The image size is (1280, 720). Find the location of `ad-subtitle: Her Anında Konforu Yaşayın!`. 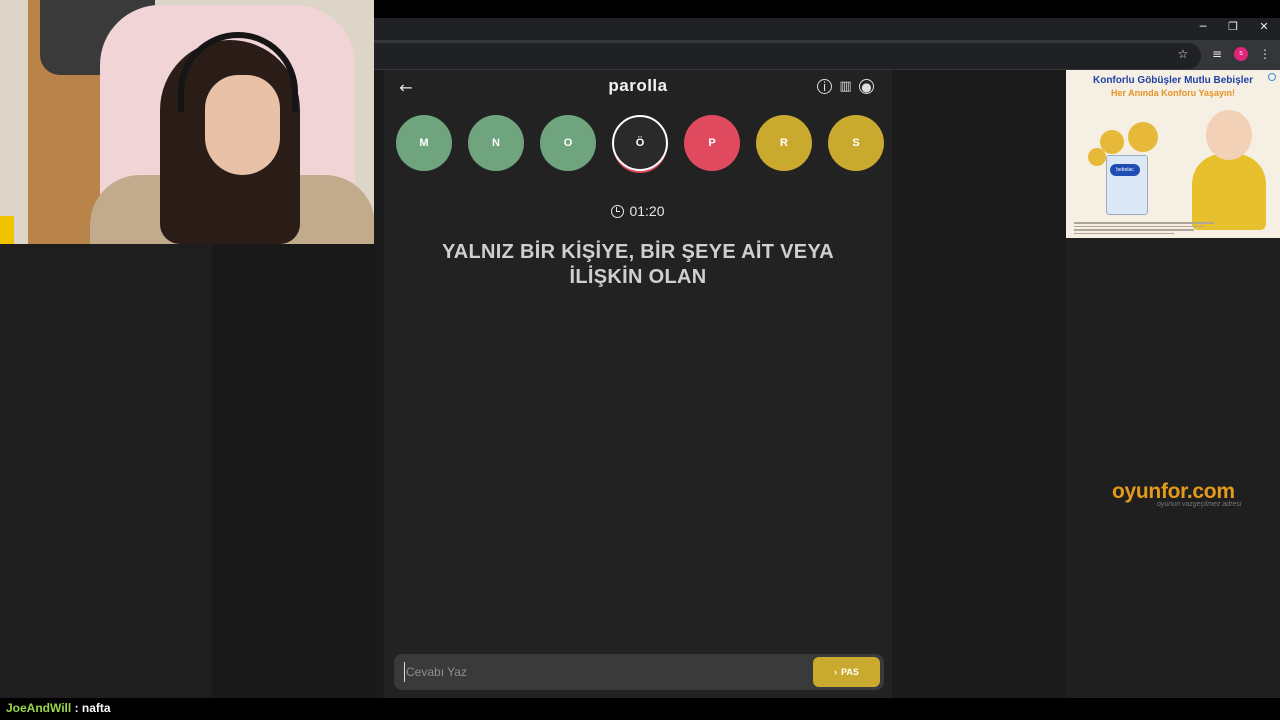

ad-subtitle: Her Anında Konforu Yaşayın! is located at coordinates (1173, 93).